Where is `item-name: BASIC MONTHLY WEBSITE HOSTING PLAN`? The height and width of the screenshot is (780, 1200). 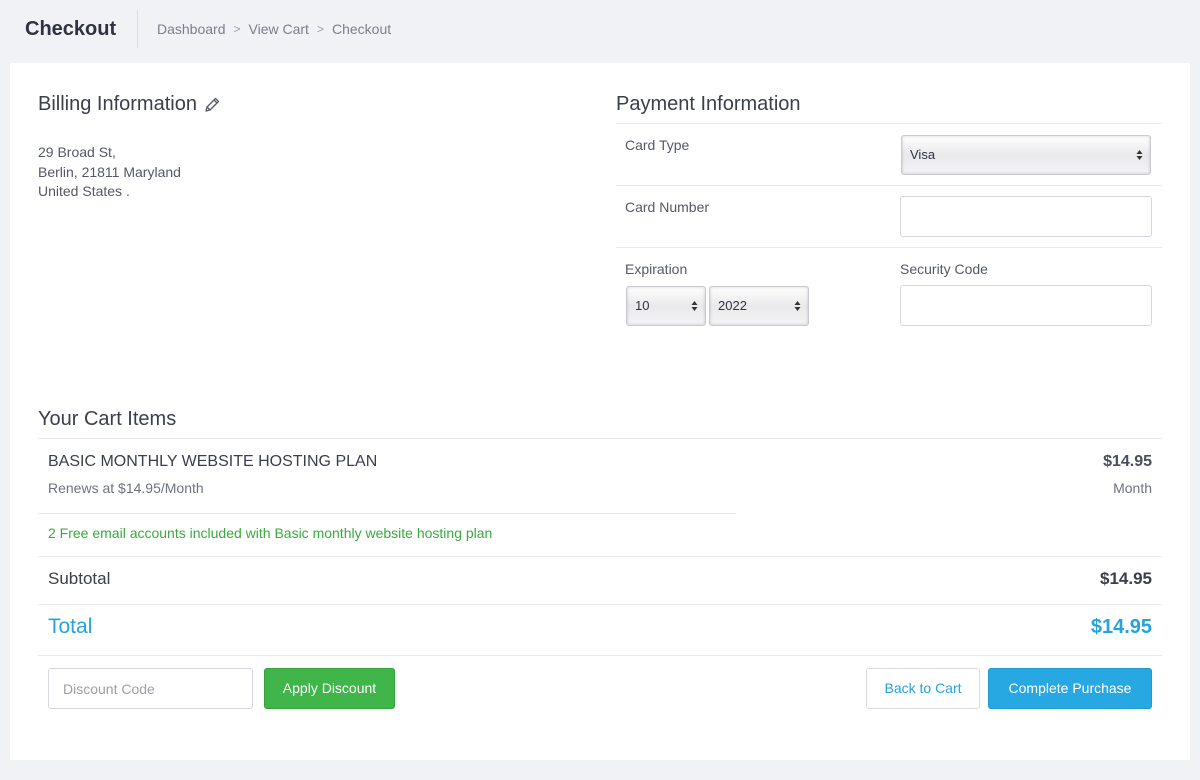
item-name: BASIC MONTHLY WEBSITE HOSTING PLAN is located at coordinates (213, 461).